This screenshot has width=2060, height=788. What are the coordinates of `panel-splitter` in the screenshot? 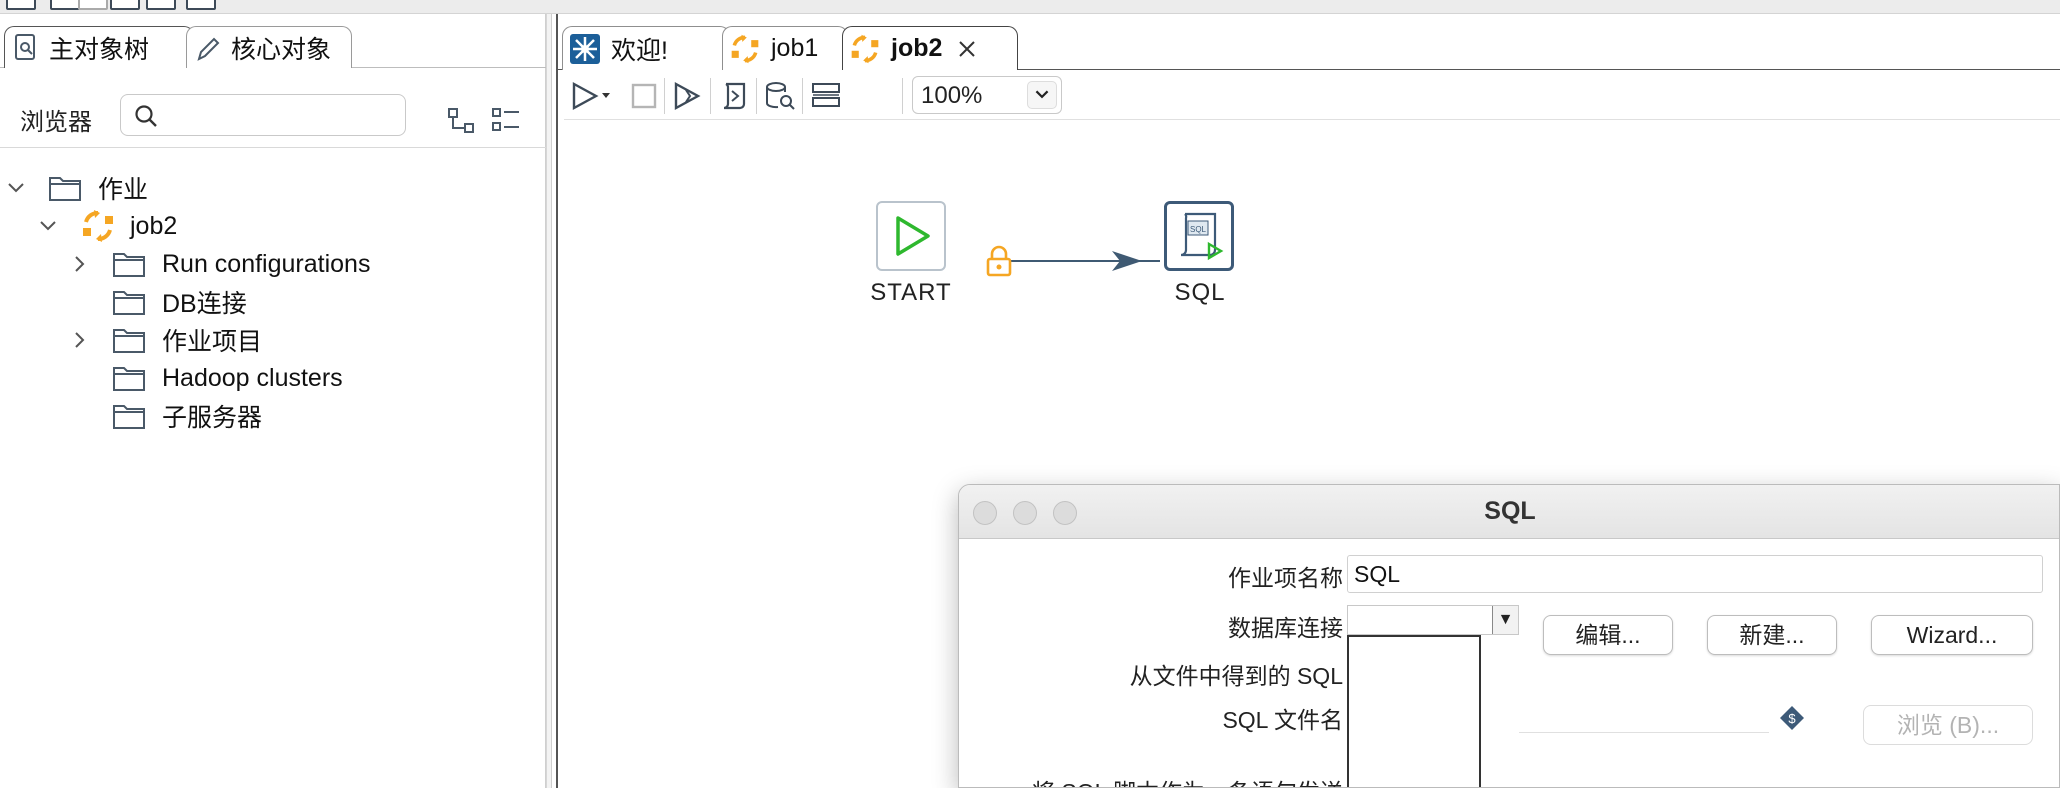 It's located at (549, 401).